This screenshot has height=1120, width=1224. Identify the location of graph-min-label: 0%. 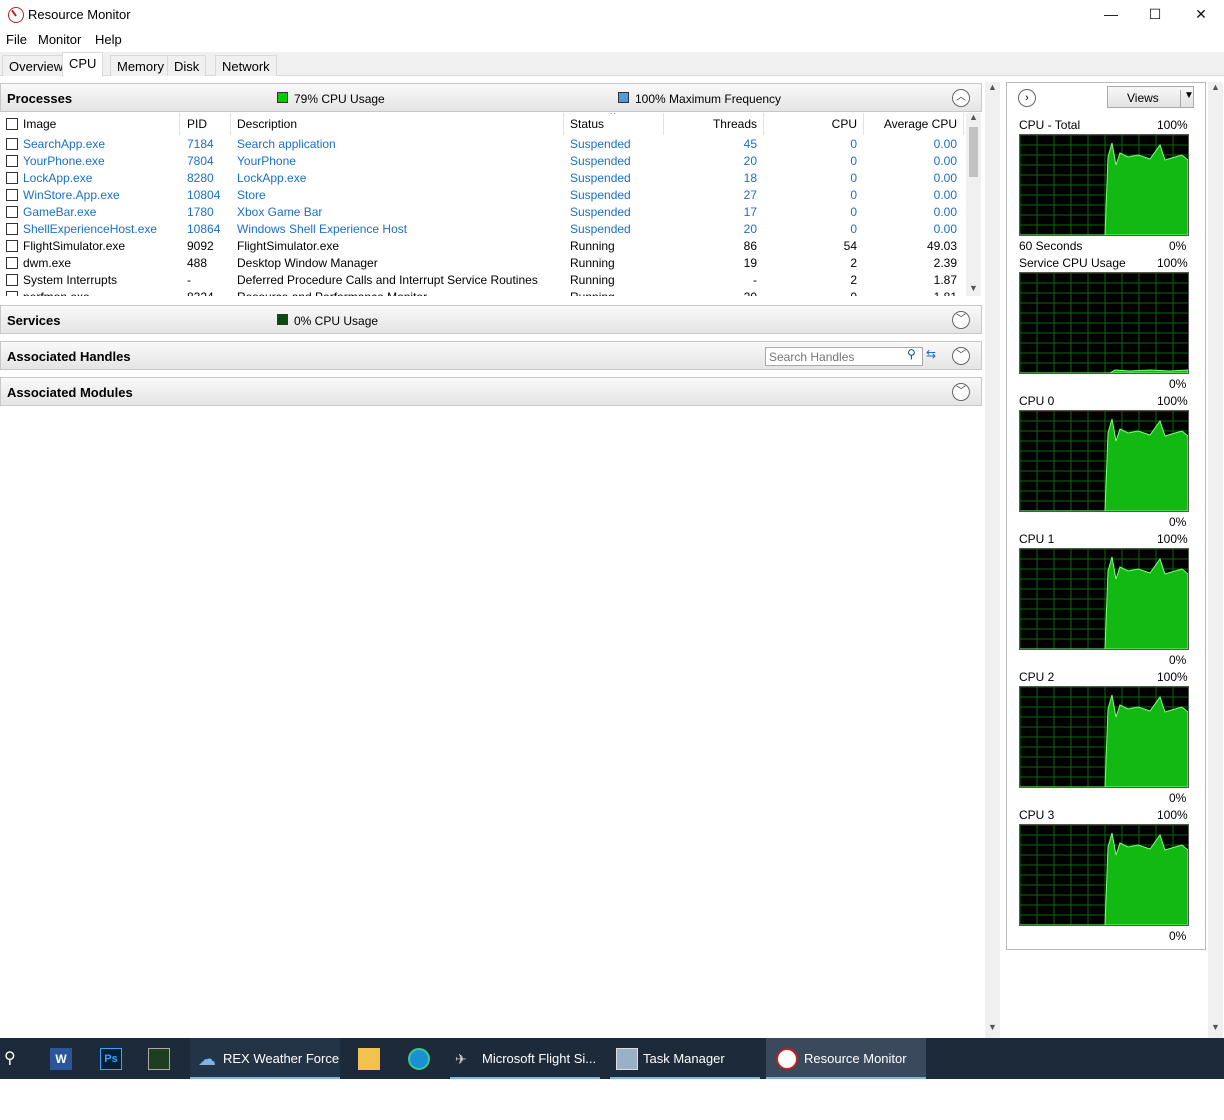
(1178, 246).